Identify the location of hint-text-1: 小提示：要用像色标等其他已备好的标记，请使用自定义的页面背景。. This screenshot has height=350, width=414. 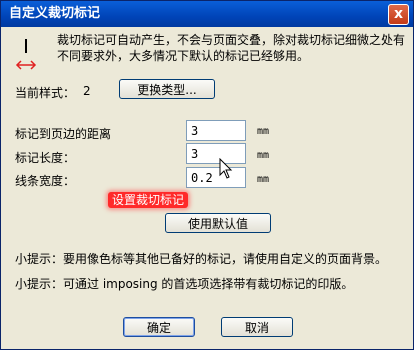
(201, 259).